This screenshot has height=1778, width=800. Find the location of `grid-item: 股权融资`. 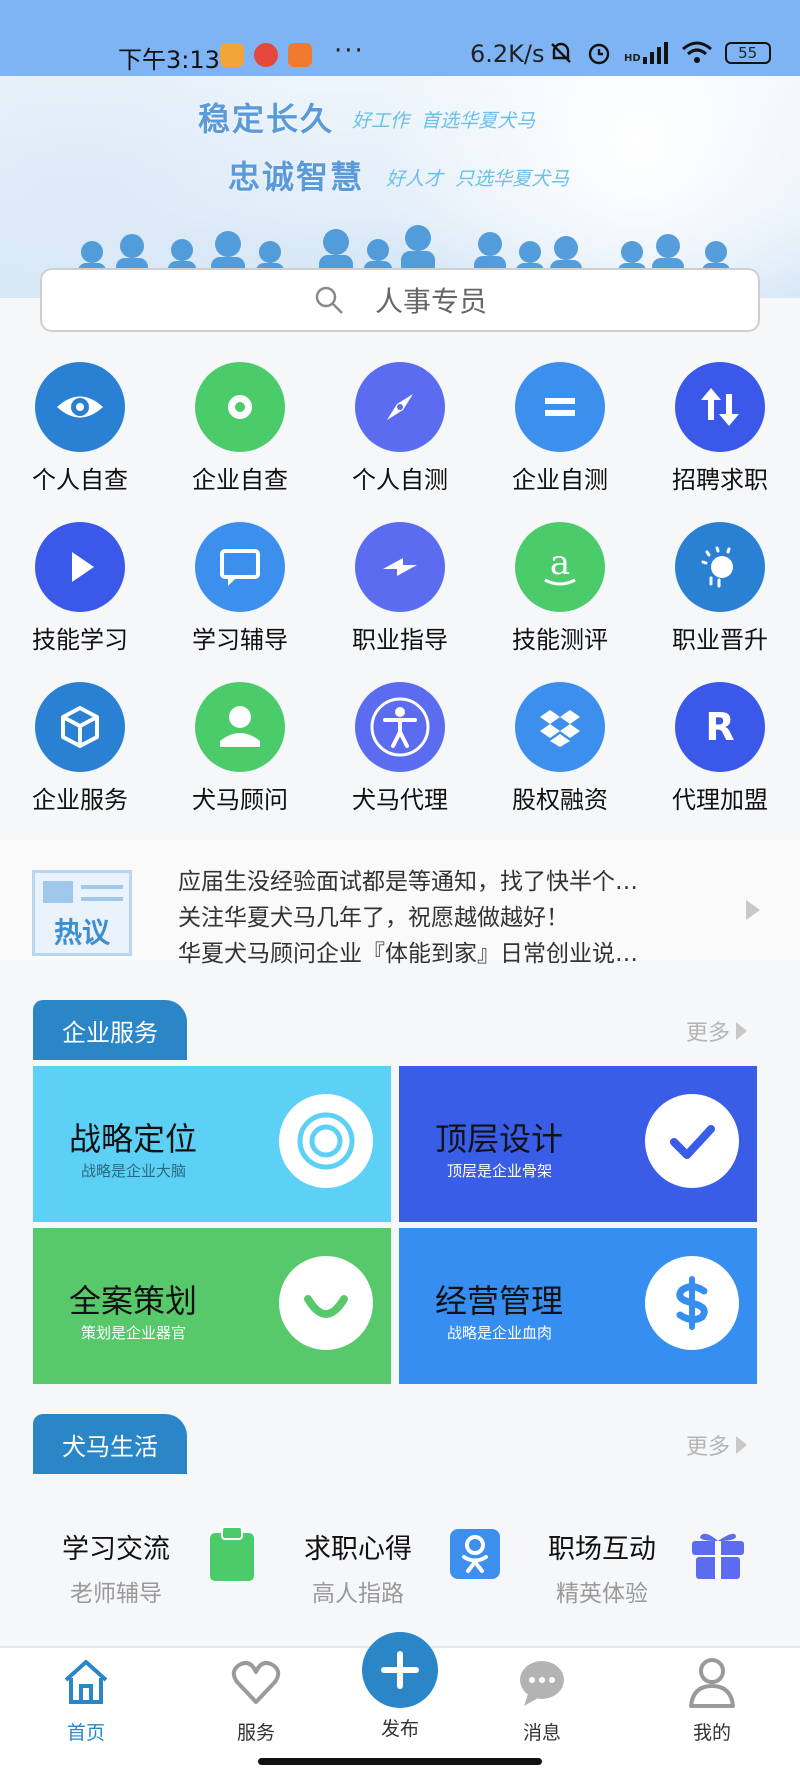

grid-item: 股权融资 is located at coordinates (560, 747).